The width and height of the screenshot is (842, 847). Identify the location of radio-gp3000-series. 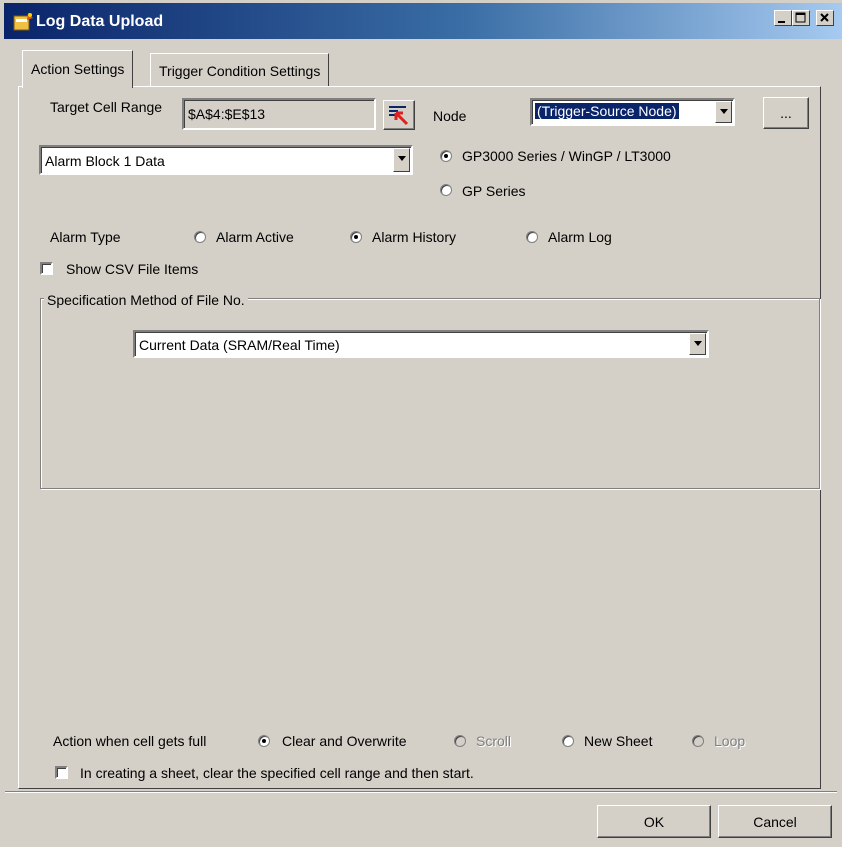
(446, 156).